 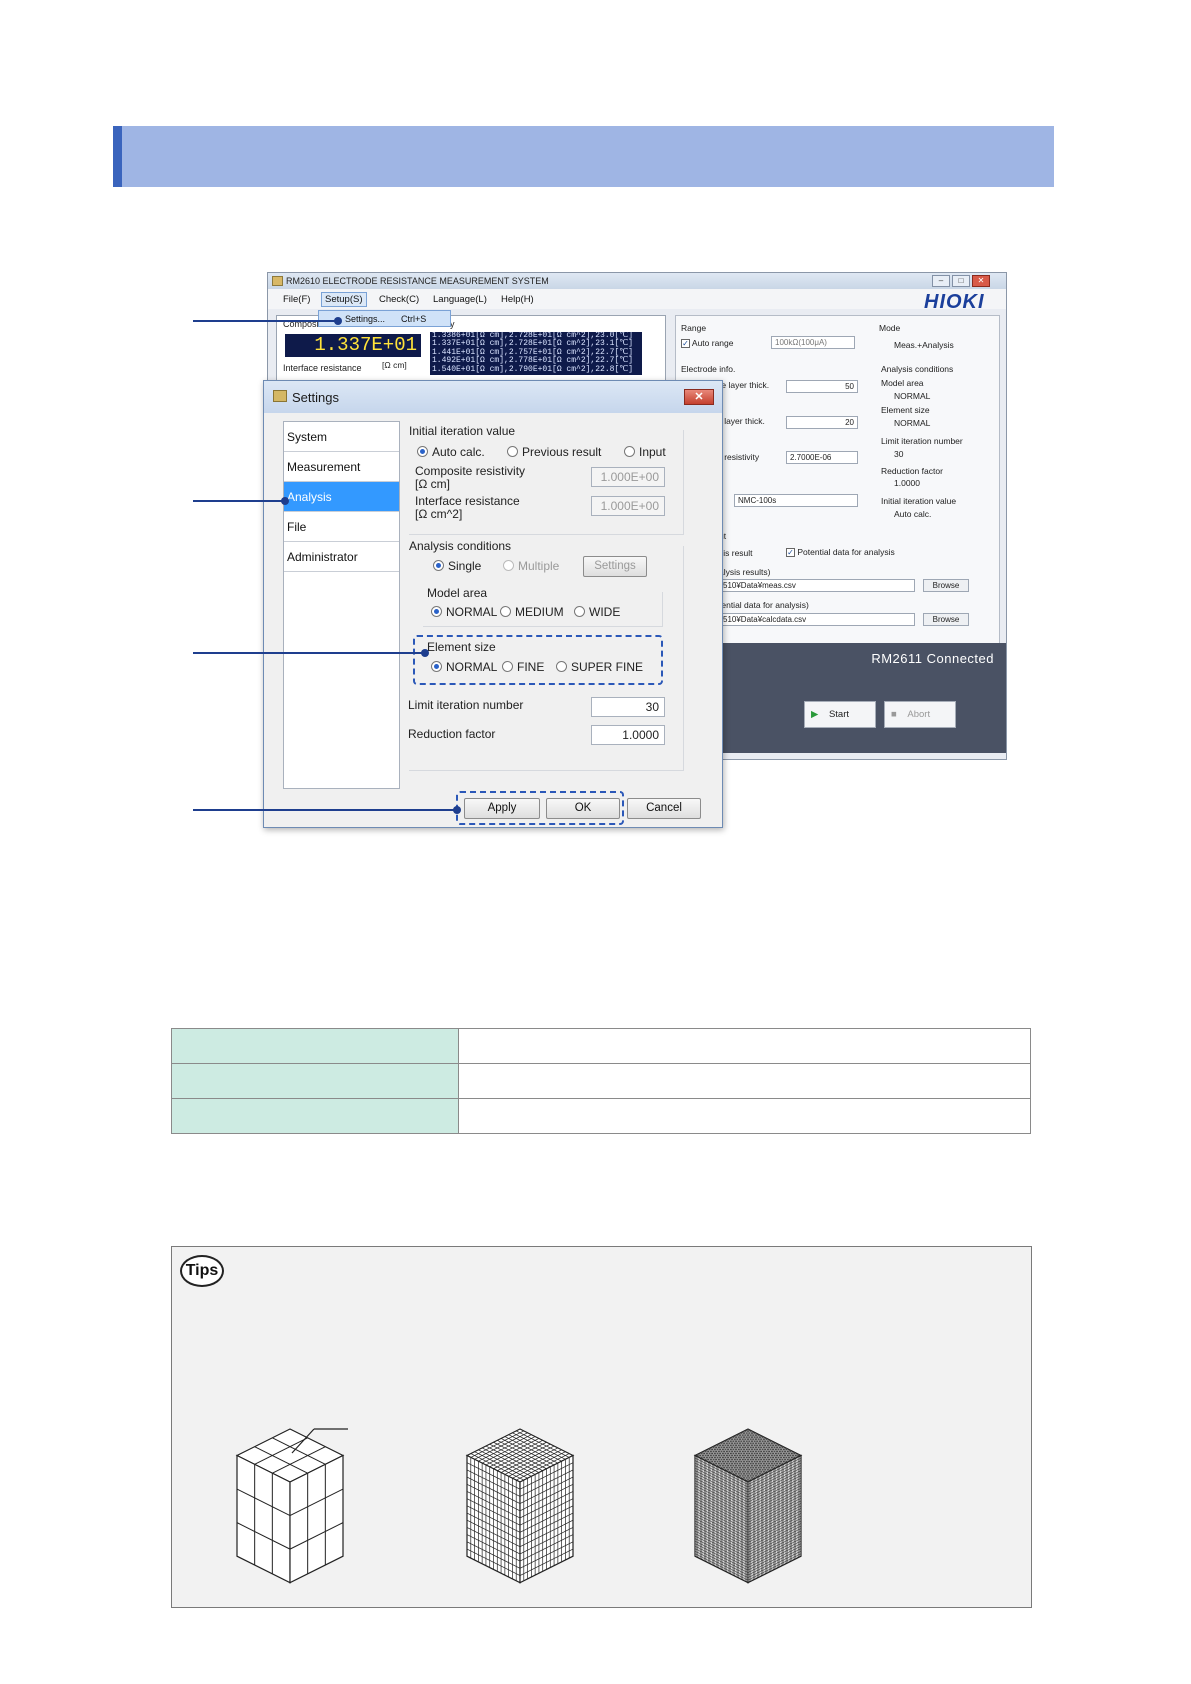 I want to click on auto-range-label: Auto range, so click(x=712, y=343).